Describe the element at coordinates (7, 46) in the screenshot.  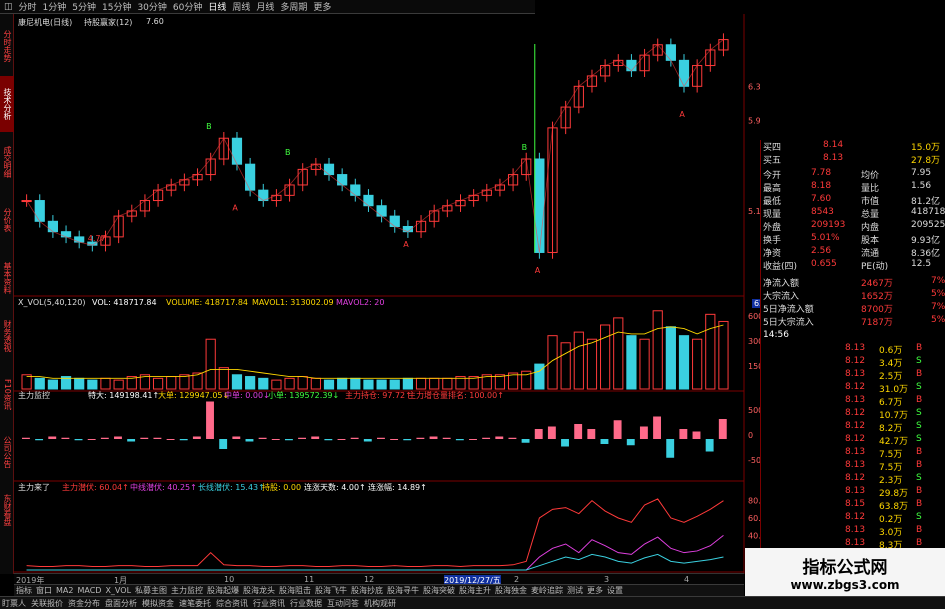
I see `left-tab-0: 分时走势` at that location.